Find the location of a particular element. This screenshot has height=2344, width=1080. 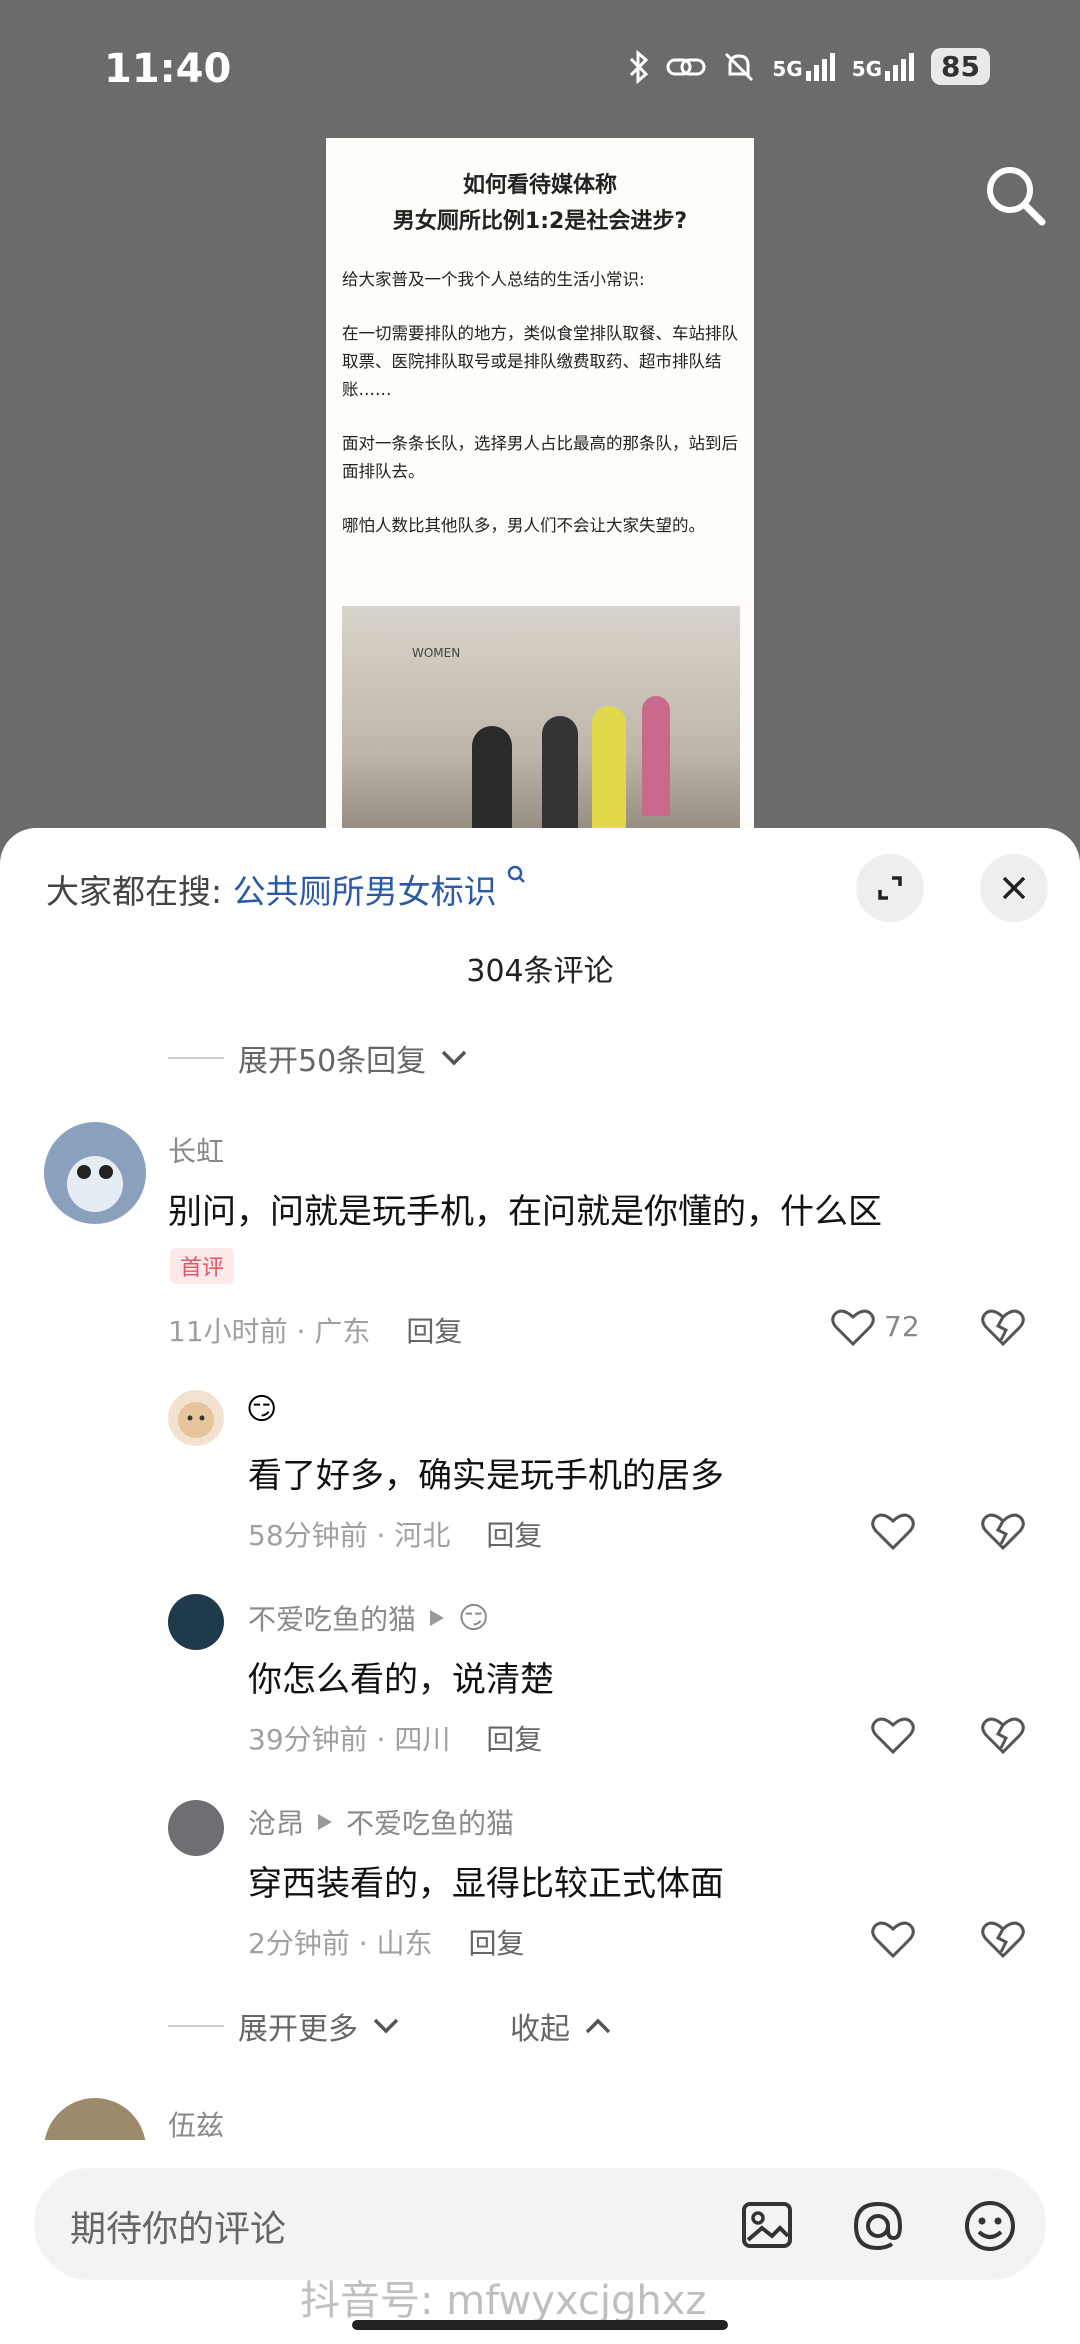

home-indicator is located at coordinates (540, 2325).